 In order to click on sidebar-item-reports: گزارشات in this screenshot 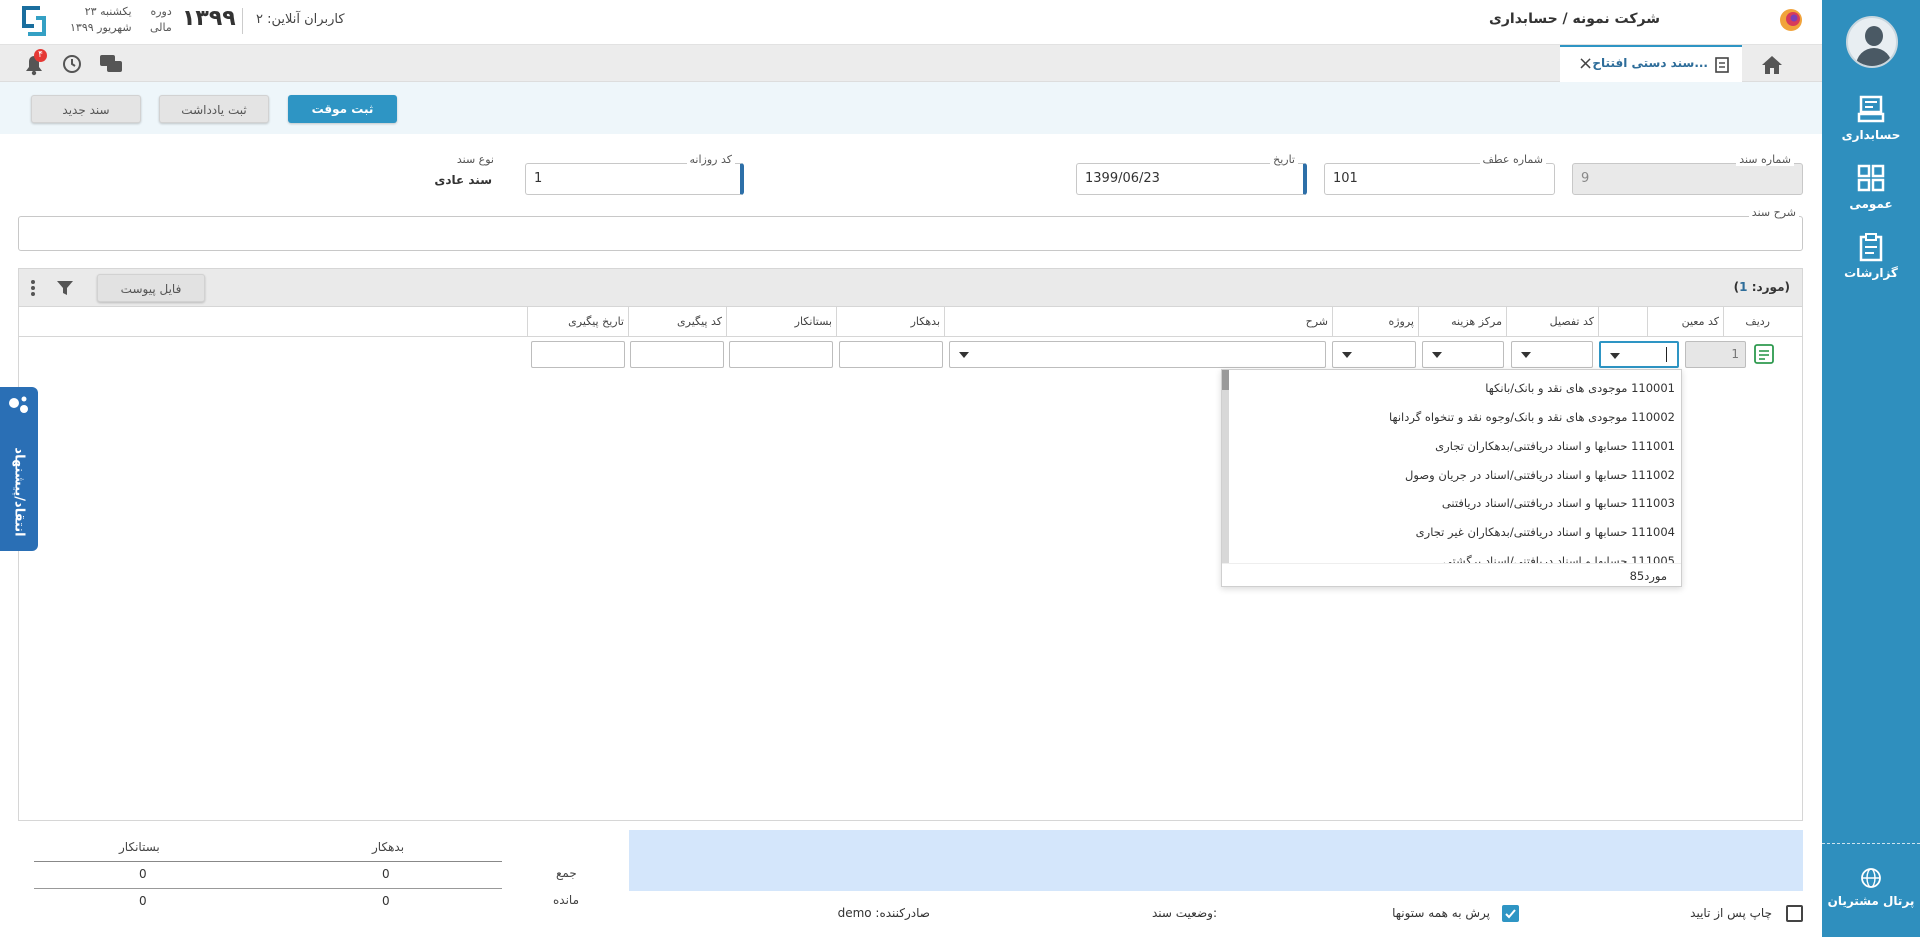, I will do `click(1871, 256)`.